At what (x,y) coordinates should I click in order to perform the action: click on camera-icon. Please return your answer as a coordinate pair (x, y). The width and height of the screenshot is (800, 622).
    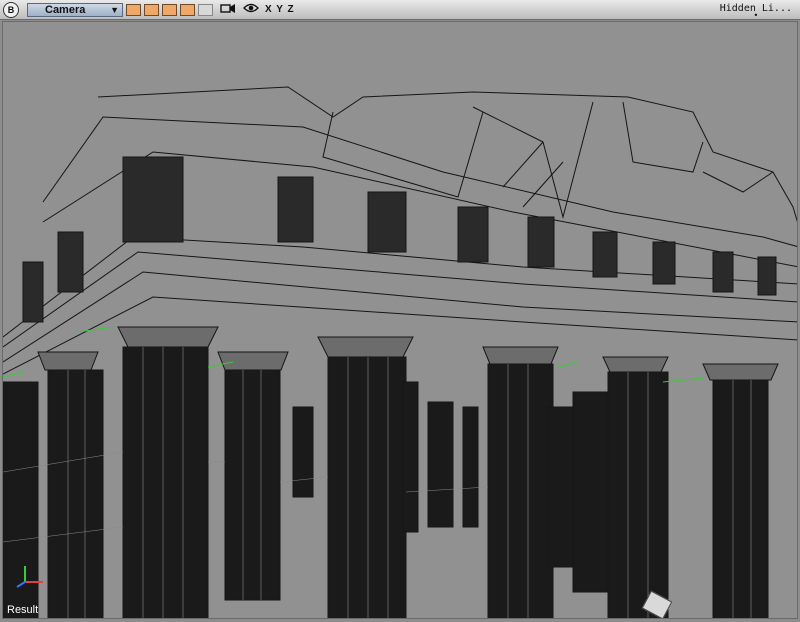
    Looking at the image, I should click on (228, 9).